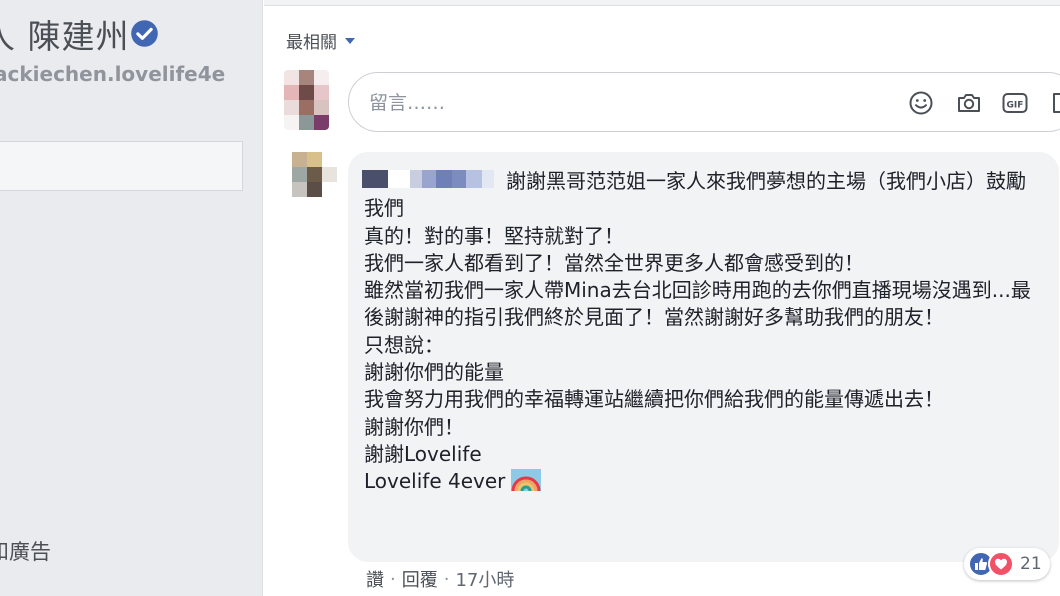 Image resolution: width=1060 pixels, height=596 pixels. What do you see at coordinates (440, 579) in the screenshot?
I see `comment-actions: 讚 · 回覆 · 17小時` at bounding box center [440, 579].